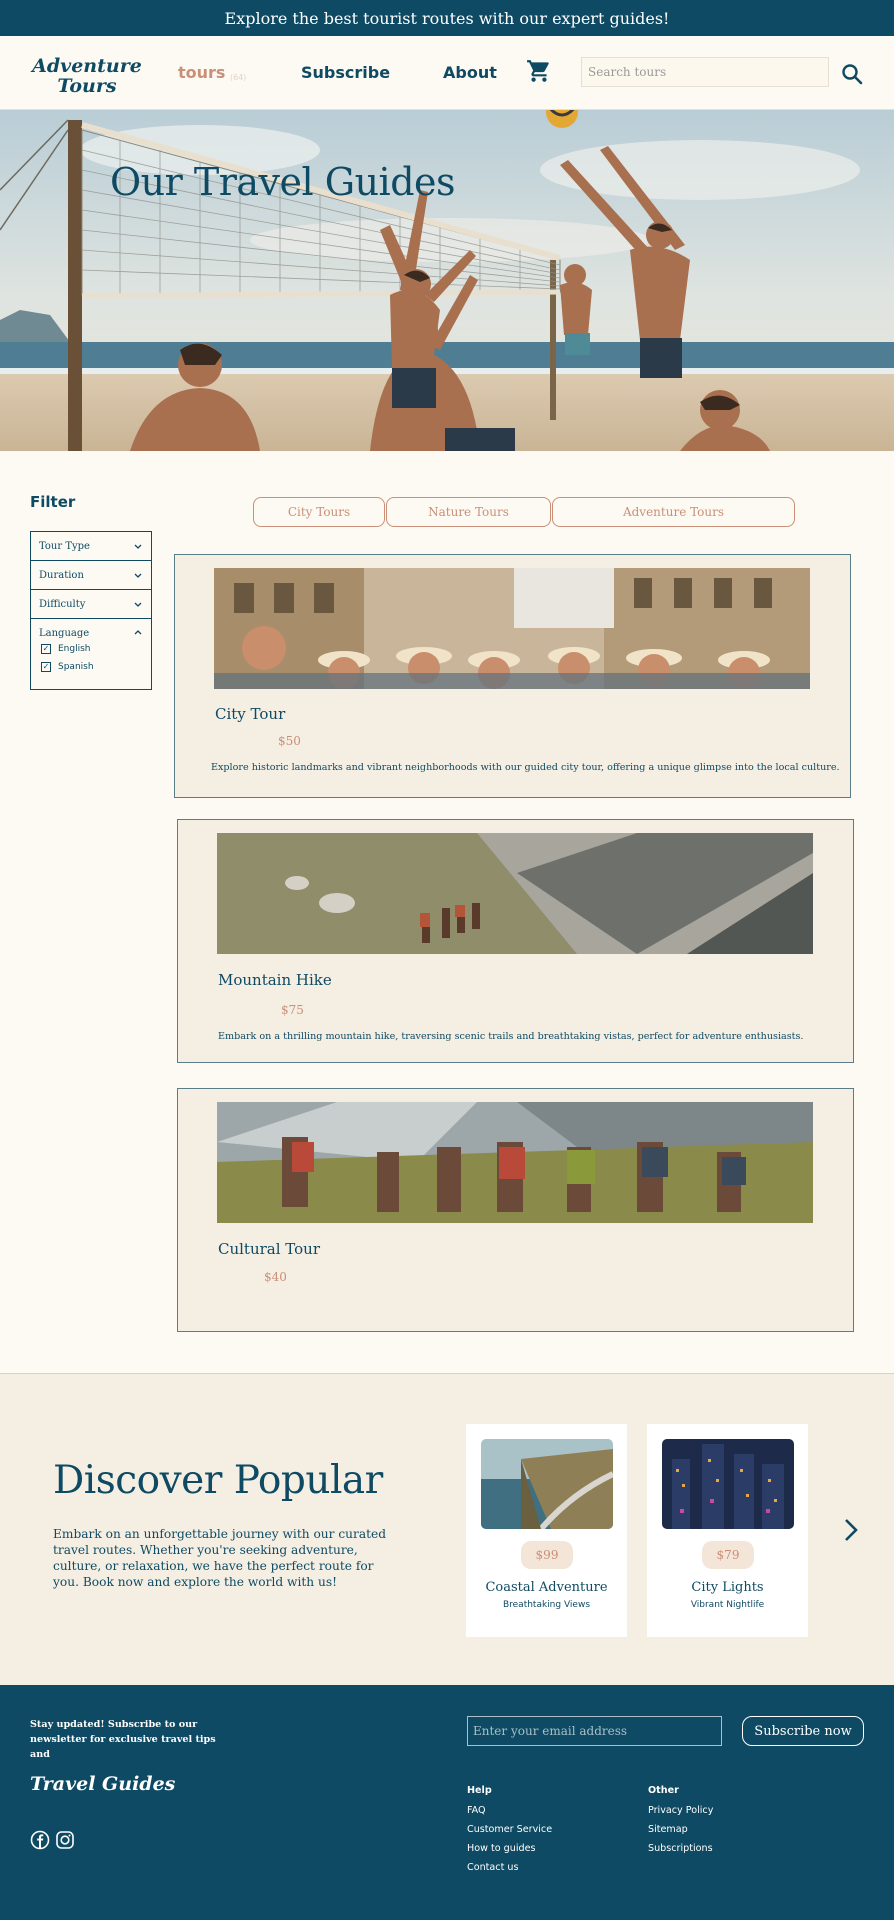 This screenshot has height=1920, width=894. I want to click on popular-subtitle: Breathtaking Views, so click(546, 1605).